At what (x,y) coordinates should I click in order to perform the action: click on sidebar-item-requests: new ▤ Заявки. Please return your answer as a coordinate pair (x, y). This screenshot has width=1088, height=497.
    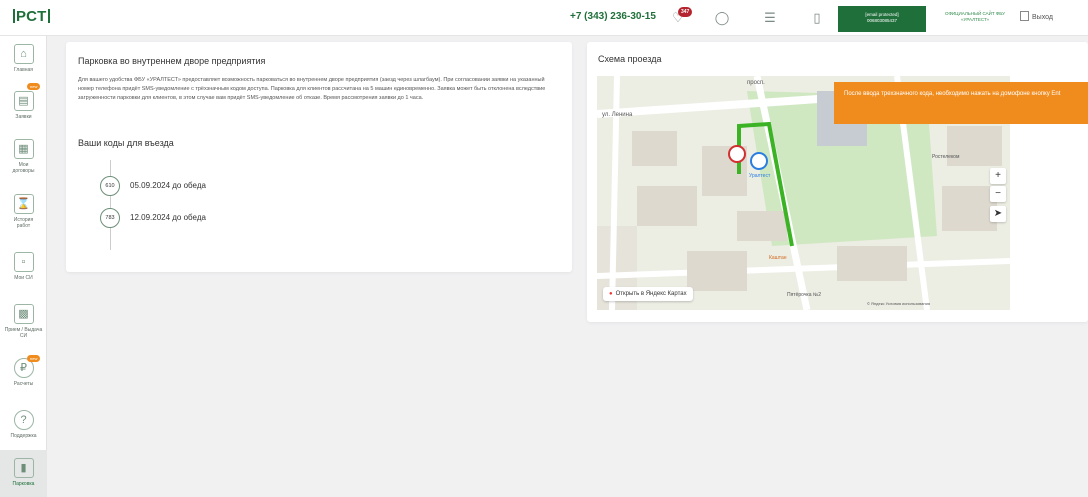
    Looking at the image, I should click on (23, 101).